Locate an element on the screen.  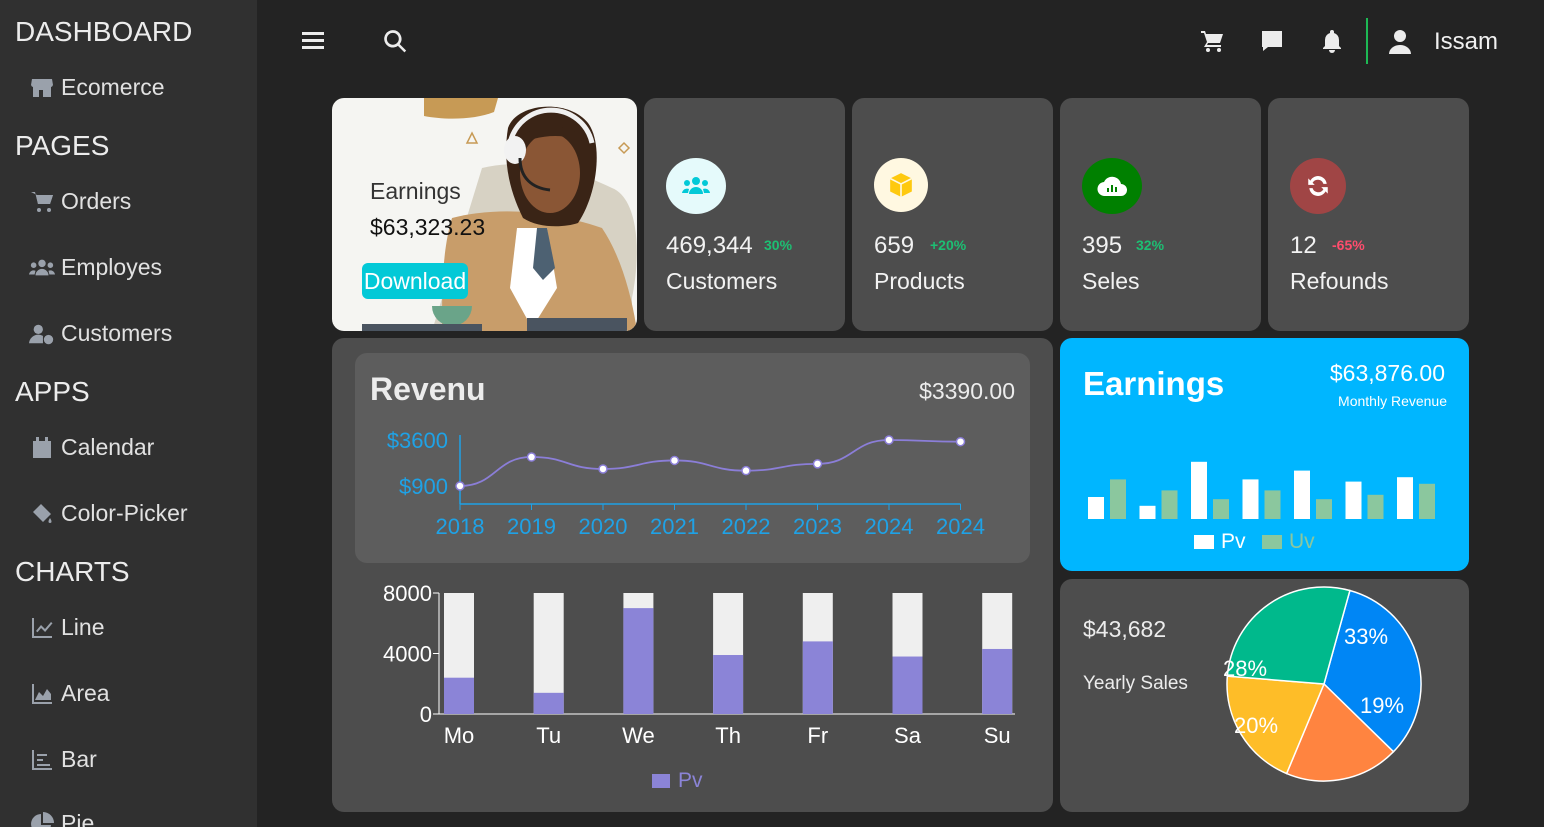
search-icon is located at coordinates (395, 41).